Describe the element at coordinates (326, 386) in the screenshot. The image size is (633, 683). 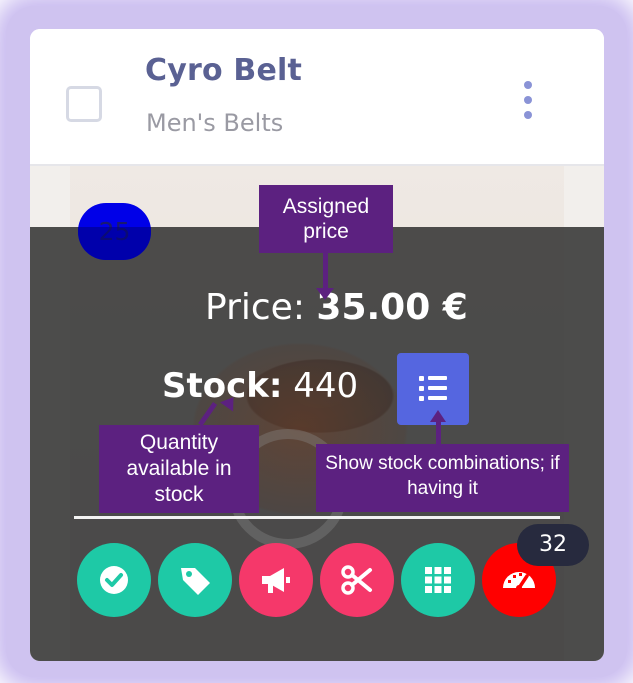
I see `stock-value: 440` at that location.